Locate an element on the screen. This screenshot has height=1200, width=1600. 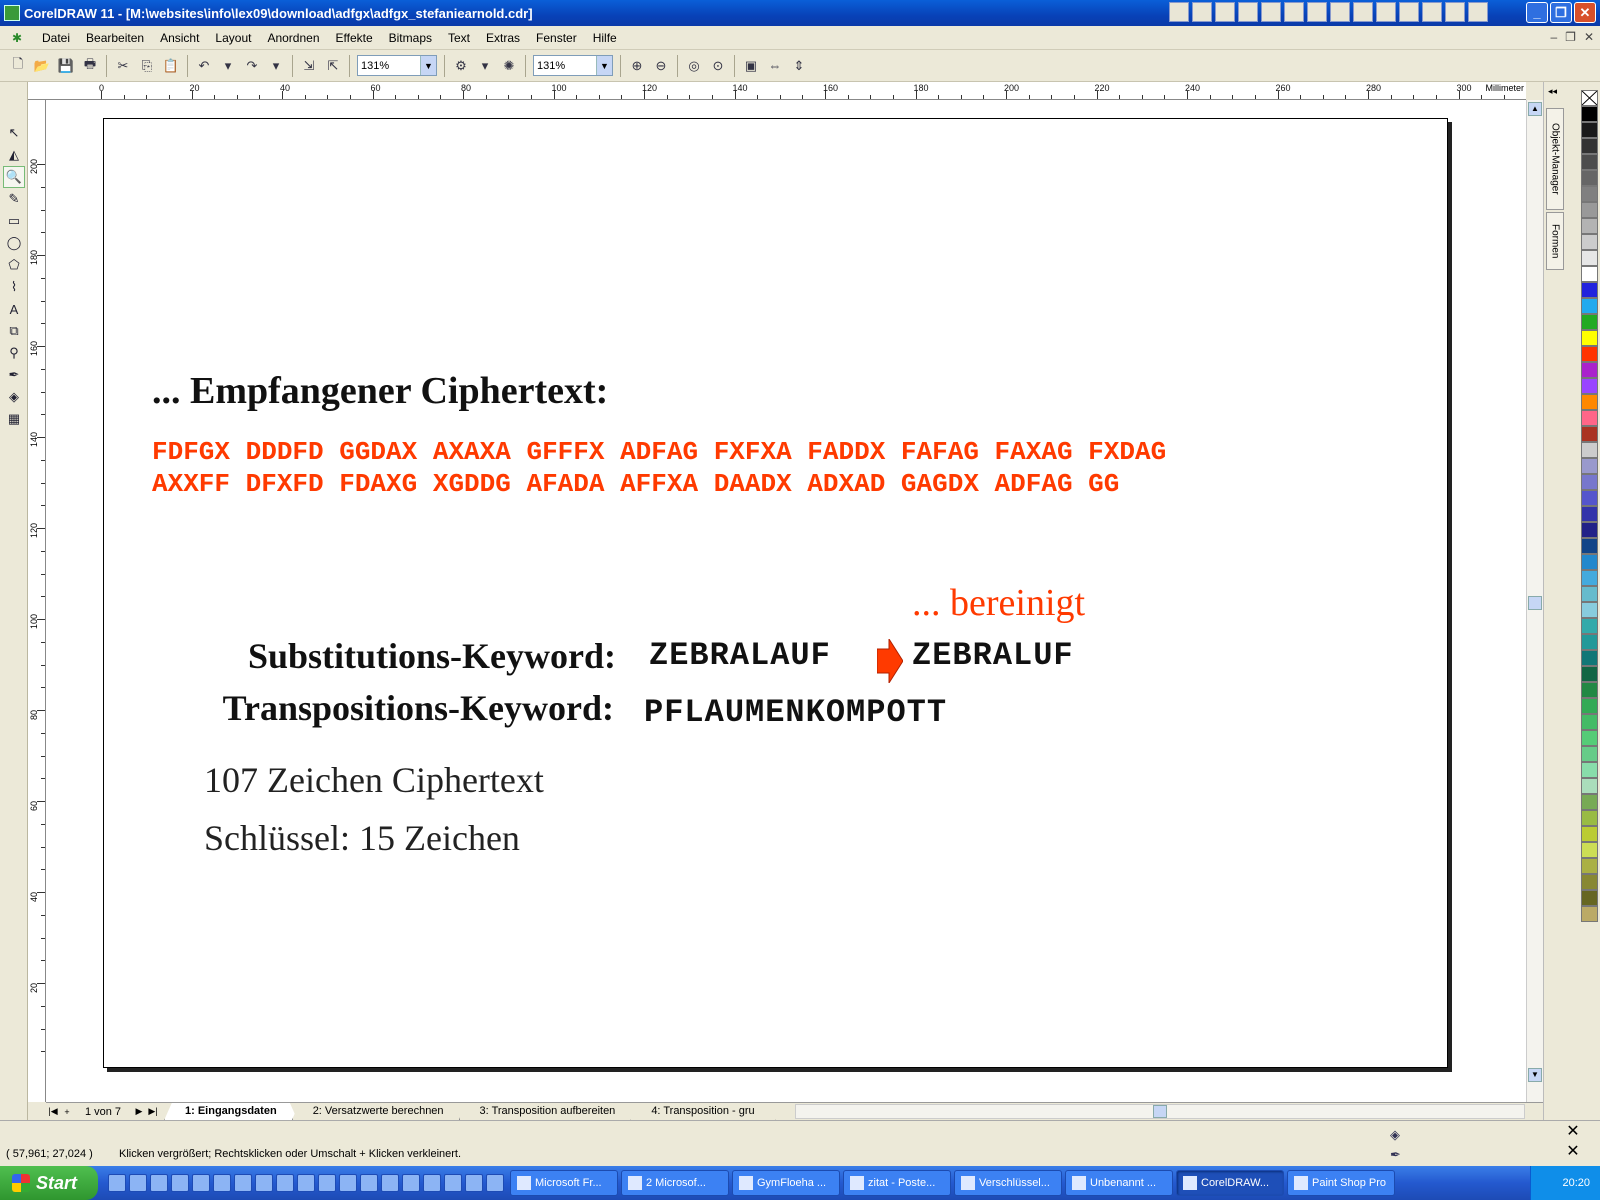
basic-shapes-tool-icon: ⌇ is located at coordinates (14, 287).